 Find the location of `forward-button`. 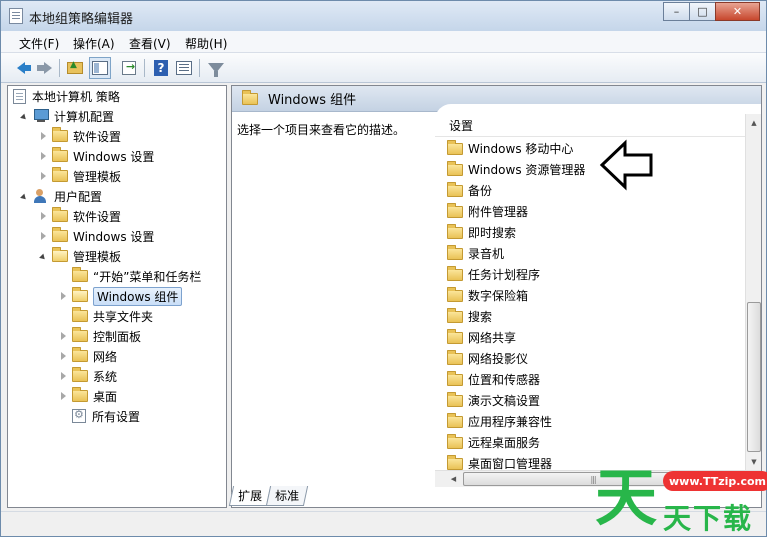

forward-button is located at coordinates (45, 68).